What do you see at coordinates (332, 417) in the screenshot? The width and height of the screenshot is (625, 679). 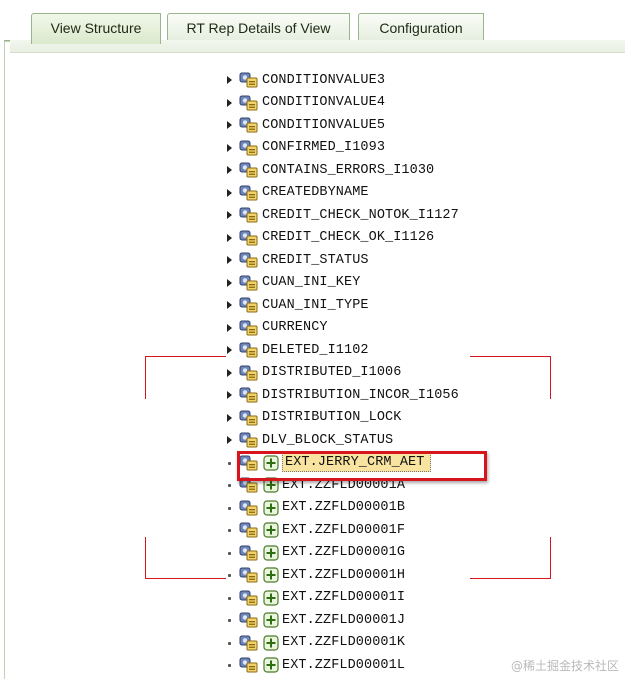 I see `tree-node-label: DISTRIBUTION_LOCK` at bounding box center [332, 417].